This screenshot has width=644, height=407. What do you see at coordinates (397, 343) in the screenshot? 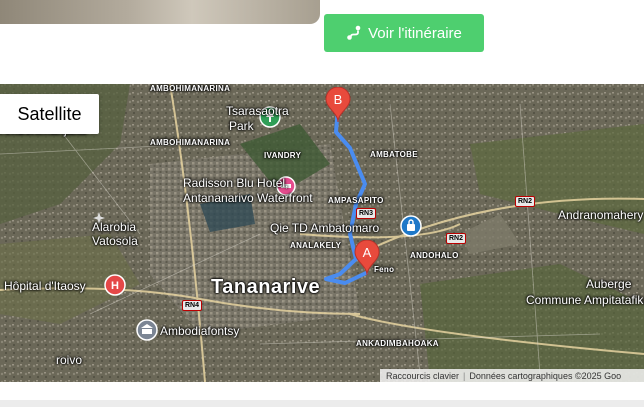
I see `label-ambohipo: ANKADIMBAHOAKA` at bounding box center [397, 343].